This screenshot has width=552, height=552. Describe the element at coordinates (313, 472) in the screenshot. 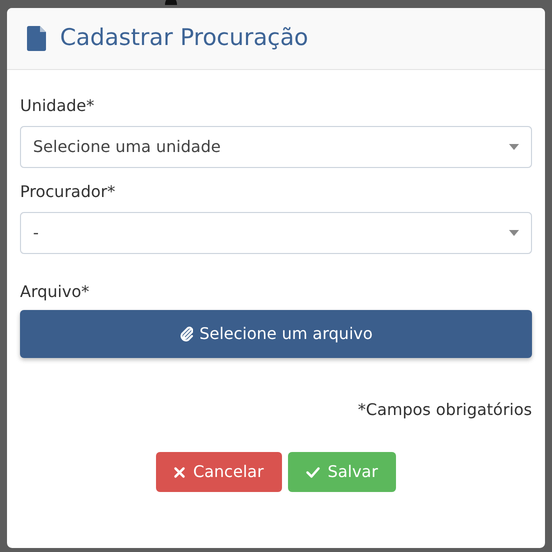

I see `checkmark-icon` at that location.